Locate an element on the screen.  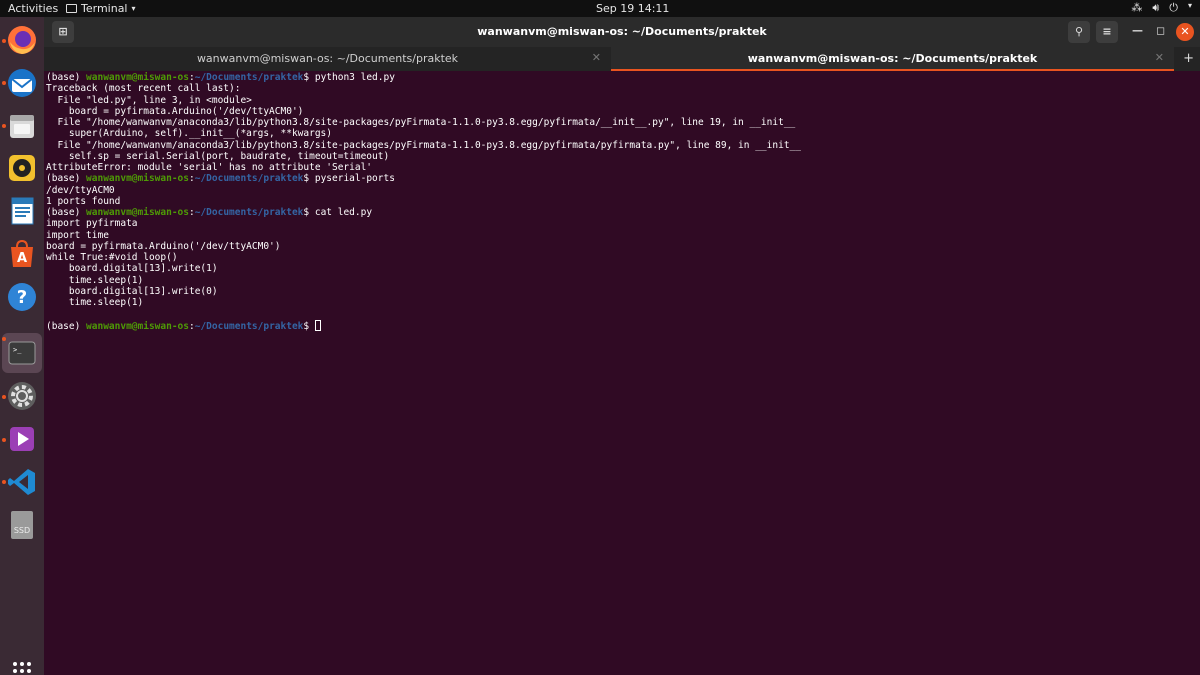
command-text: python3 led.py is located at coordinates (354, 77).